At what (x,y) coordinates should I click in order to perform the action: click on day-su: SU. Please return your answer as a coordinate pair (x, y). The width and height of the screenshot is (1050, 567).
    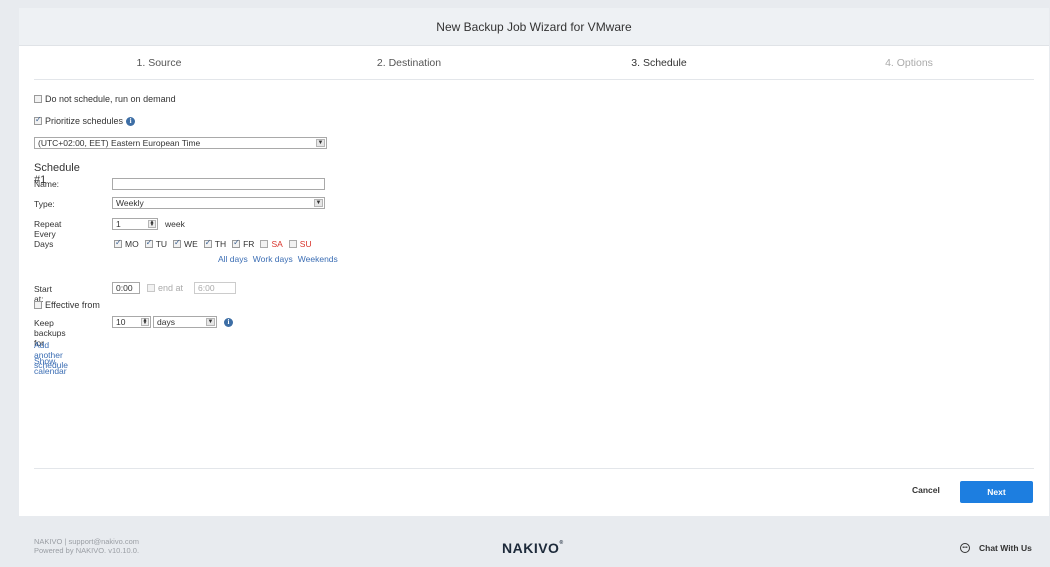
    Looking at the image, I should click on (300, 244).